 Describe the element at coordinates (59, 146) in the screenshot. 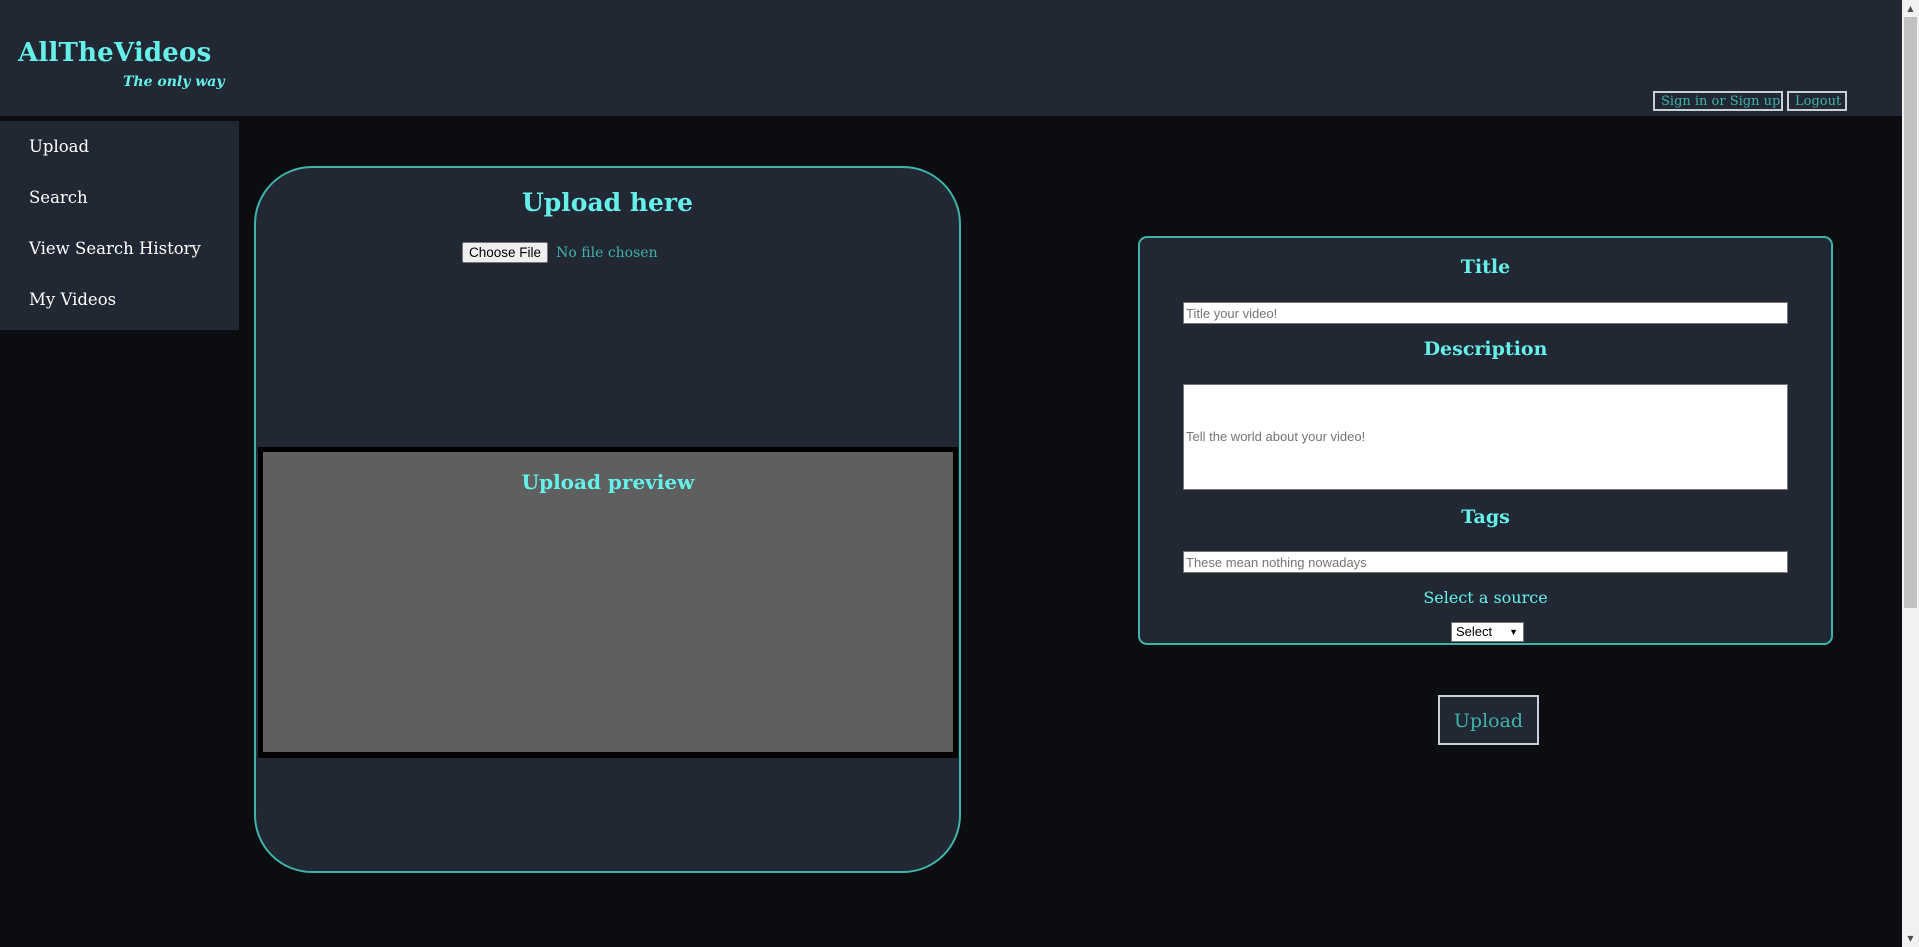

I see `sidebar-item-upload: Upload` at that location.